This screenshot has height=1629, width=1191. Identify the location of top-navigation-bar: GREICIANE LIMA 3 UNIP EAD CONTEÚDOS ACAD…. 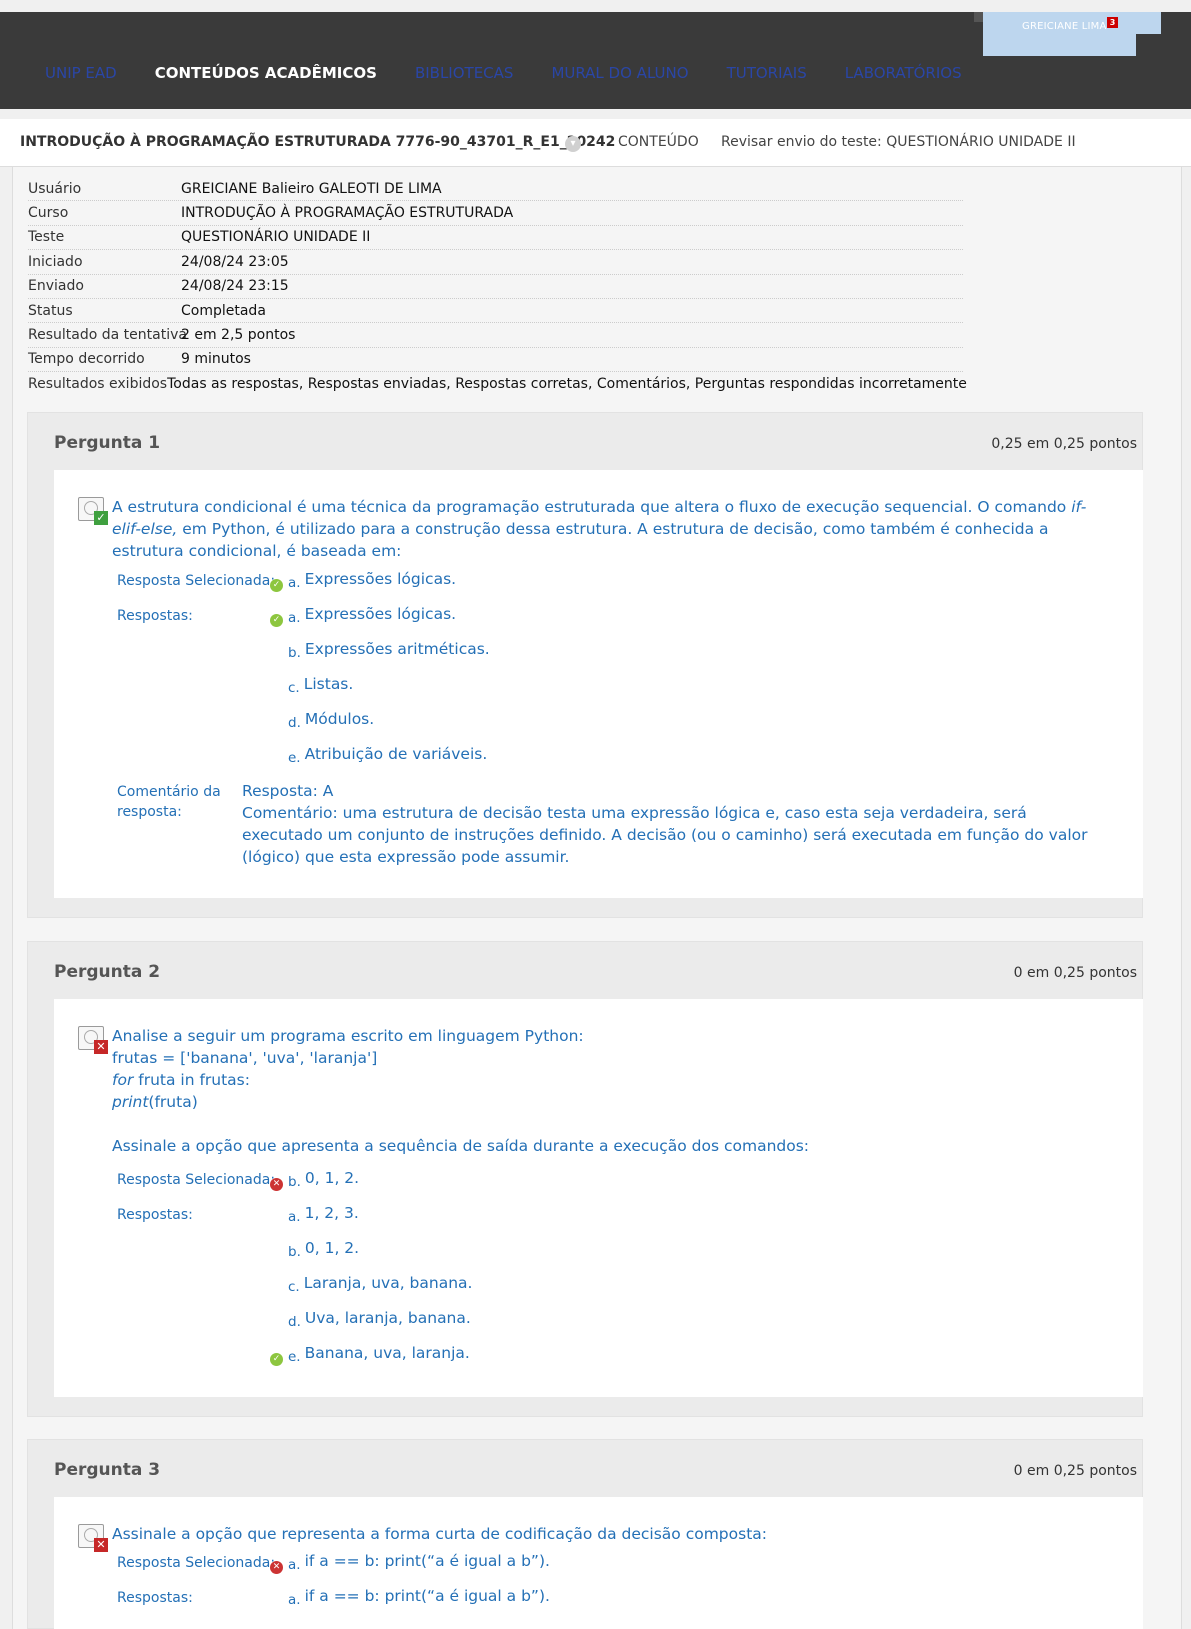
(595, 60).